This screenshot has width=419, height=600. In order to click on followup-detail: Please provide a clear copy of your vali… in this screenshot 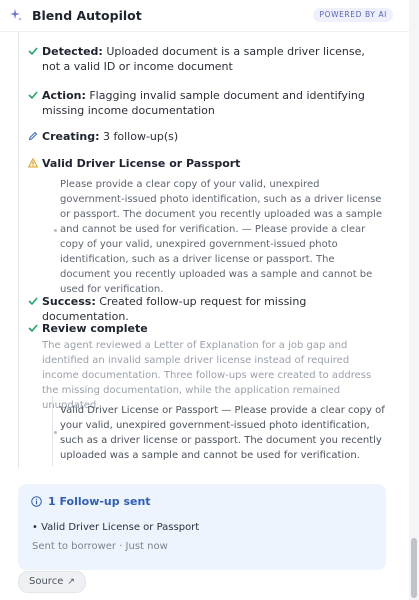, I will do `click(221, 237)`.